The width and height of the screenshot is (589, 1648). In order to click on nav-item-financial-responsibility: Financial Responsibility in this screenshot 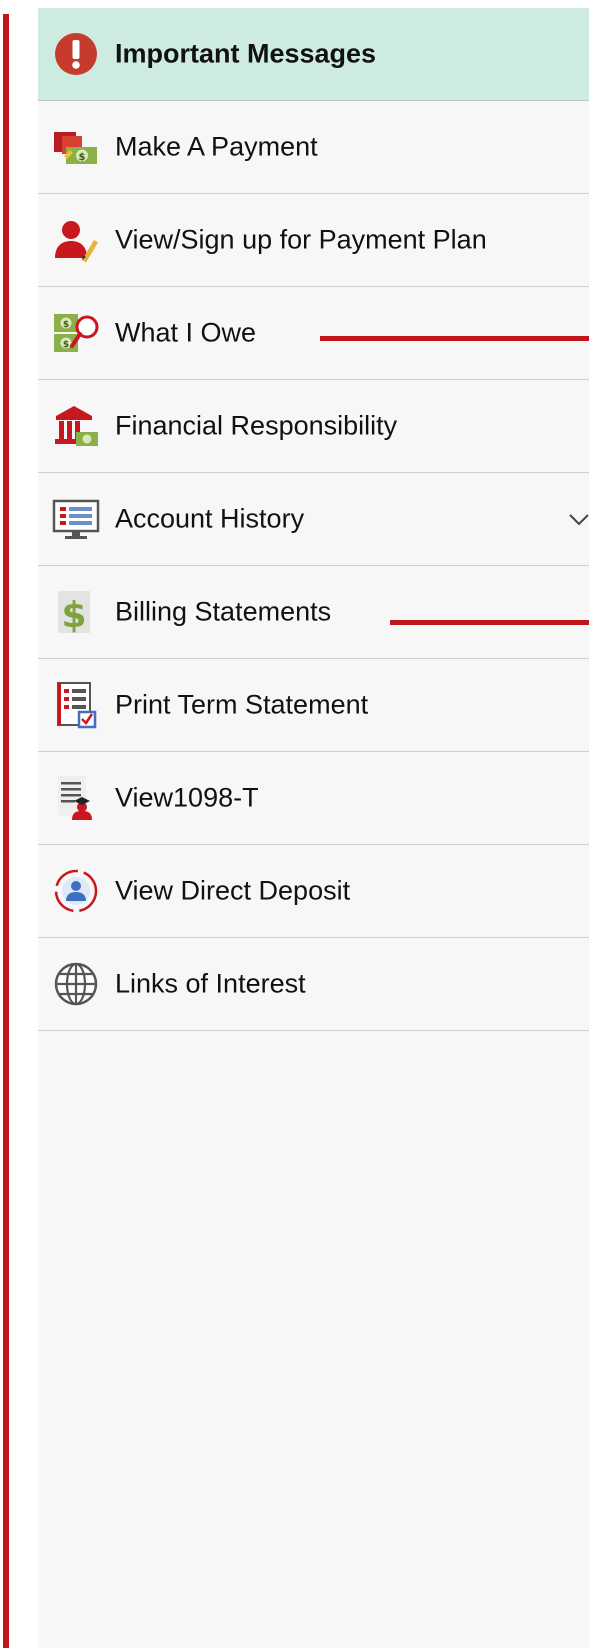, I will do `click(313, 426)`.